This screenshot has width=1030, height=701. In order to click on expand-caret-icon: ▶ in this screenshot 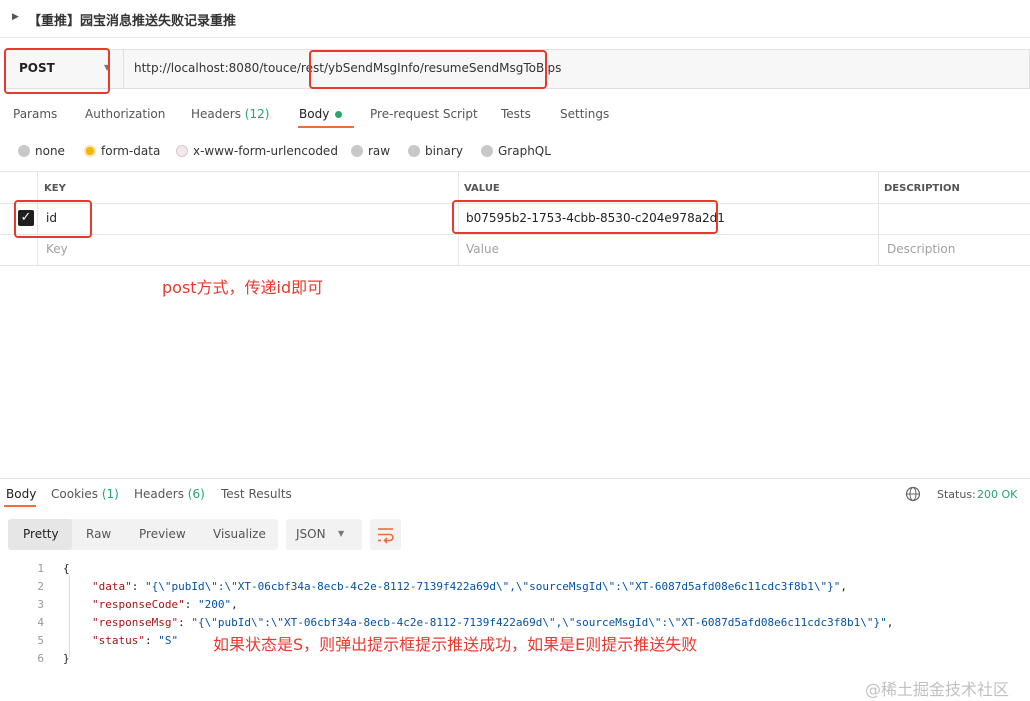, I will do `click(15, 17)`.